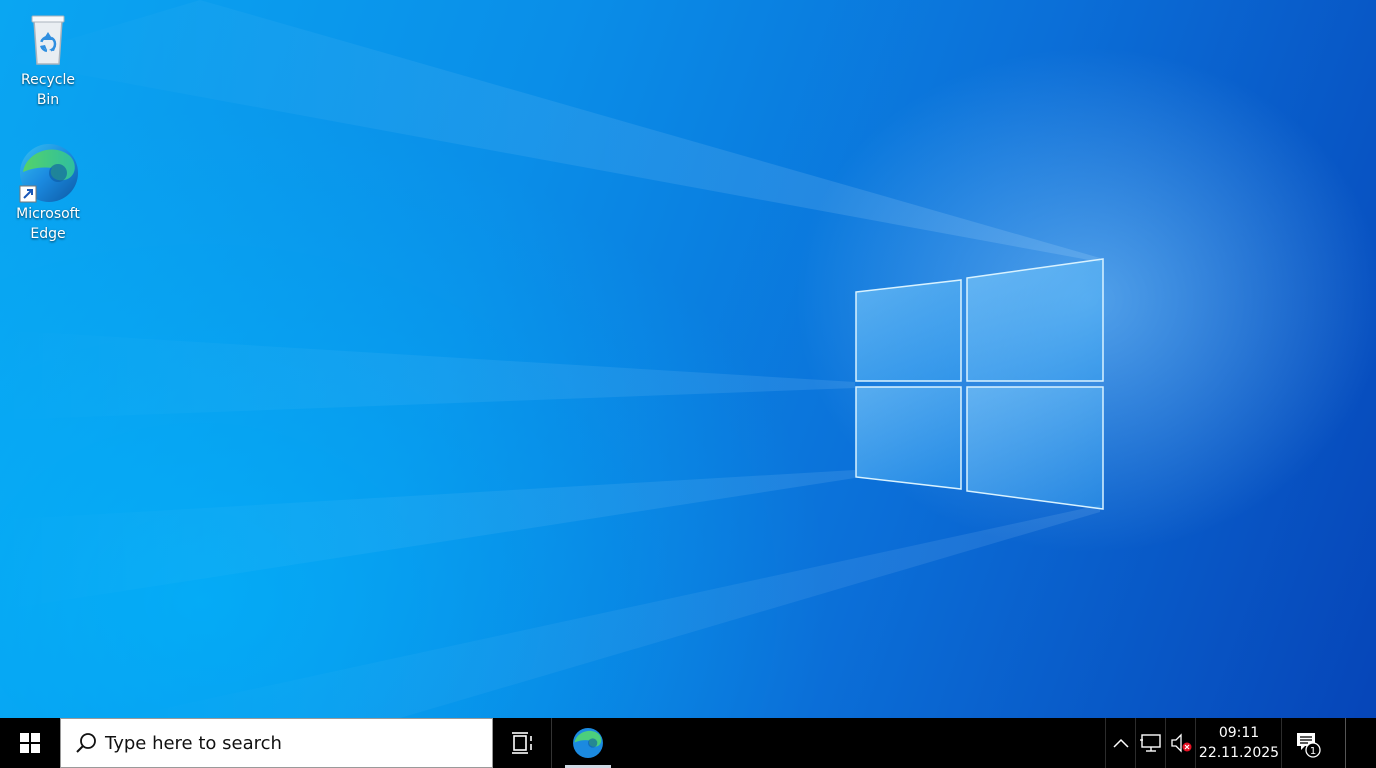 The width and height of the screenshot is (1376, 768). What do you see at coordinates (1239, 753) in the screenshot?
I see `clock-date: 22.11.2025` at bounding box center [1239, 753].